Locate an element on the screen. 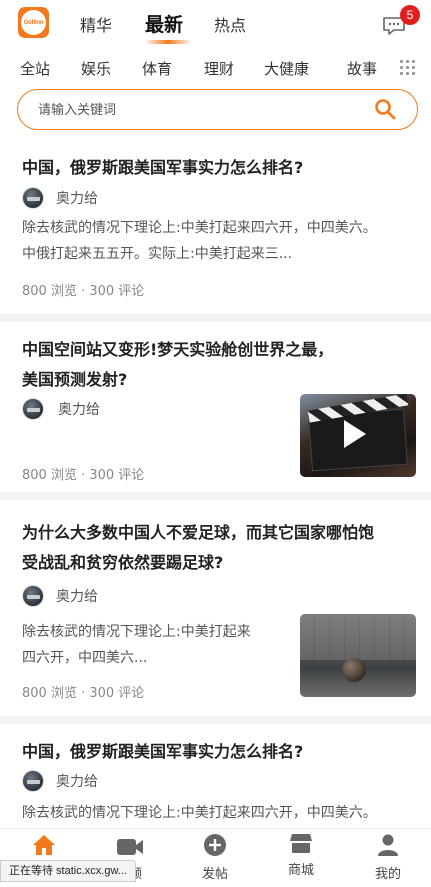 The width and height of the screenshot is (431, 887). category-health: 大健康 is located at coordinates (286, 68).